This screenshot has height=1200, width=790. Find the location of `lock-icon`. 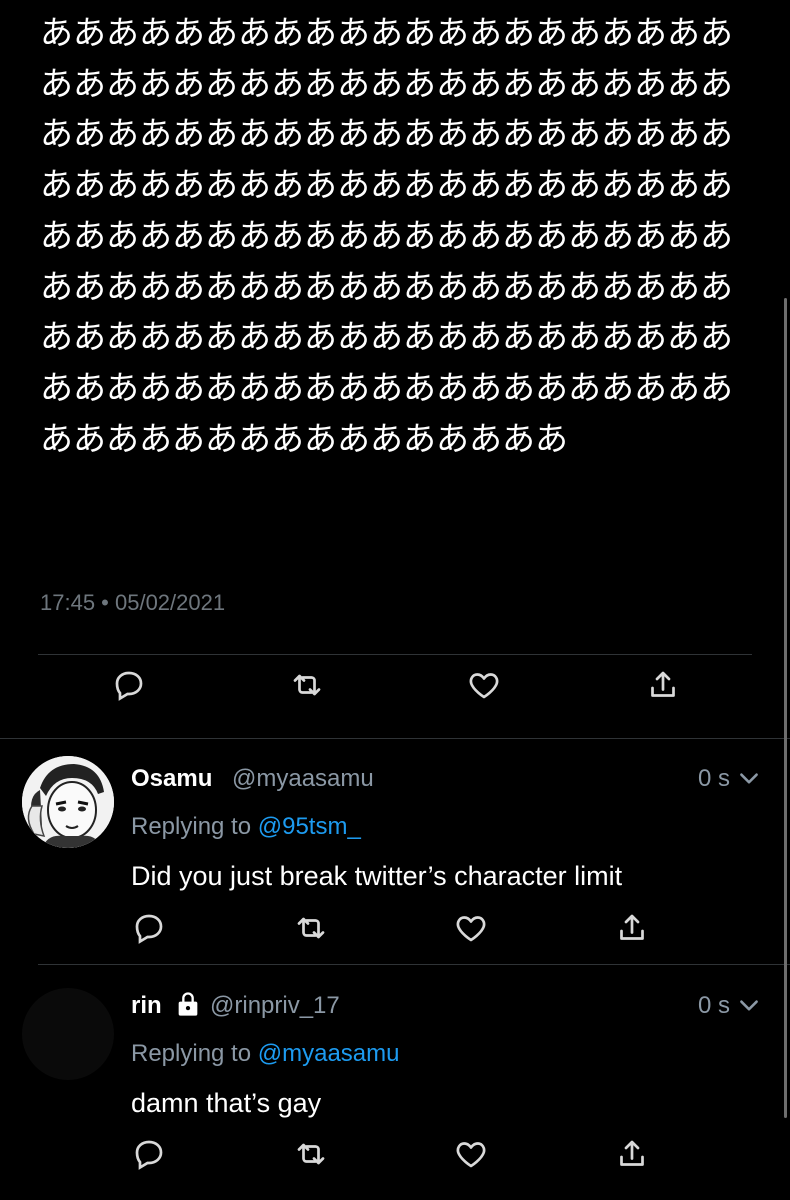

lock-icon is located at coordinates (188, 1004).